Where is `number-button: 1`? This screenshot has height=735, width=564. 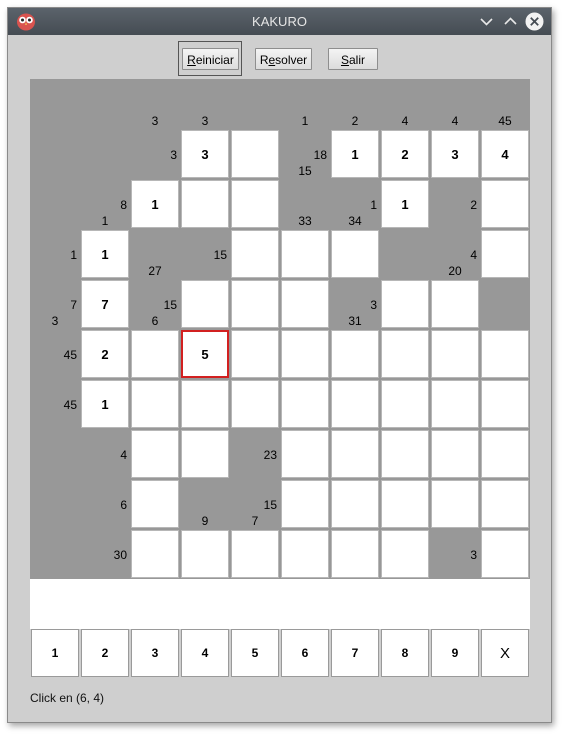
number-button: 1 is located at coordinates (55, 653).